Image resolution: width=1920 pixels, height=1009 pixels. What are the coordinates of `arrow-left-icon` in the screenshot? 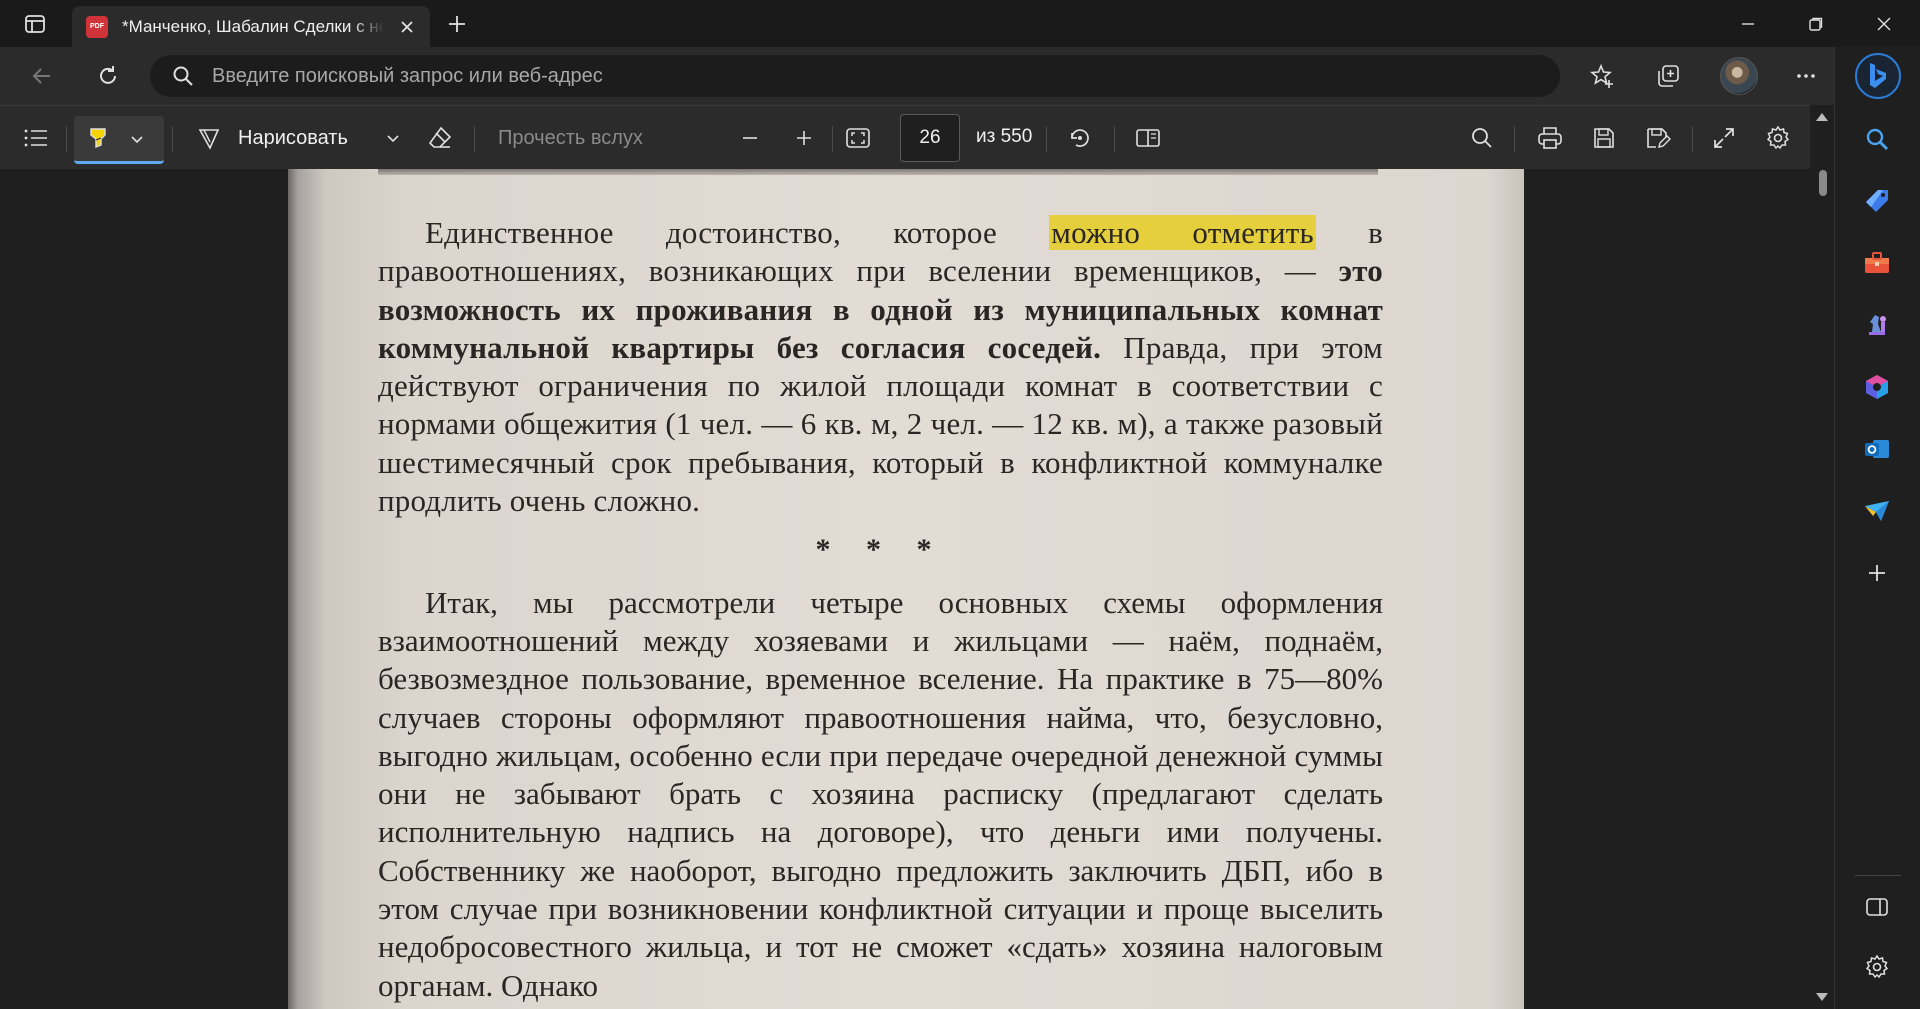 It's located at (41, 76).